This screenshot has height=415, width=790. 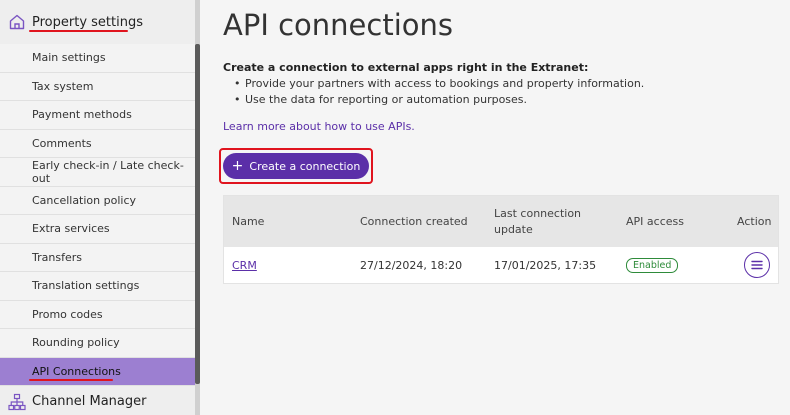 What do you see at coordinates (69, 58) in the screenshot?
I see `sidebar-item-label: Main settings` at bounding box center [69, 58].